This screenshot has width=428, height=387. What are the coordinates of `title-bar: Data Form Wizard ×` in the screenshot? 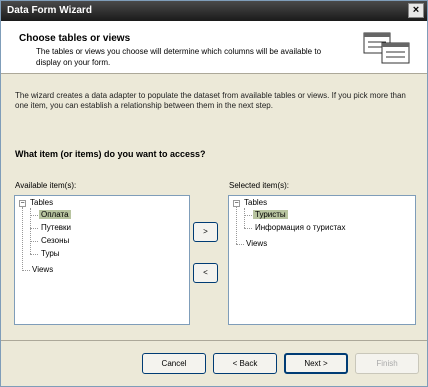 It's located at (214, 11).